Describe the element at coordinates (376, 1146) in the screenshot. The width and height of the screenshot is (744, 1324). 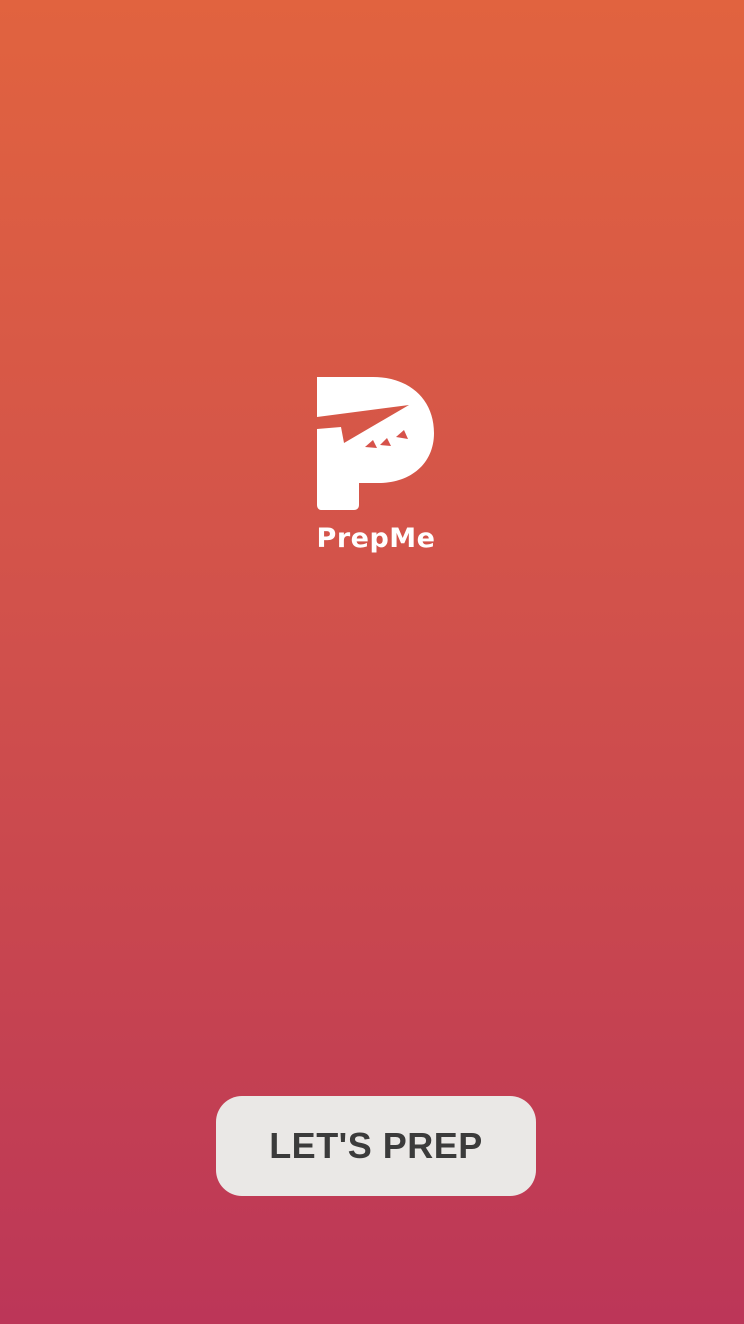
I see `lets-prep-button: LET'S PREP` at that location.